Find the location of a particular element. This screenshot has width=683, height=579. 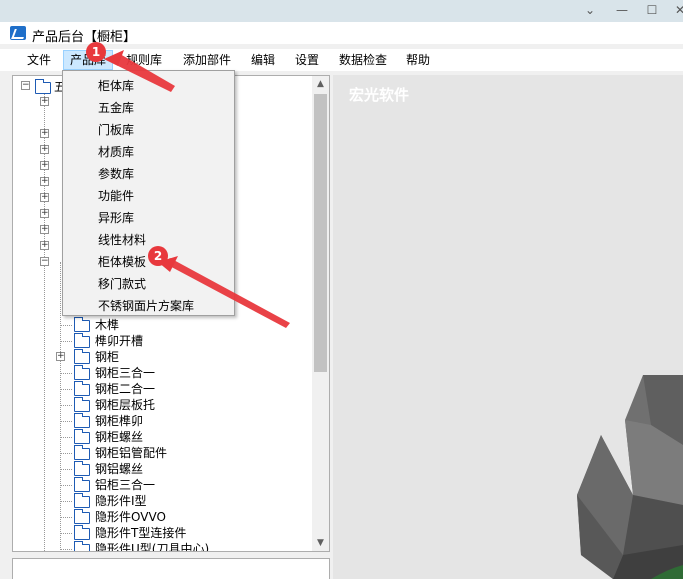

annotation-arrows is located at coordinates (197, 189).